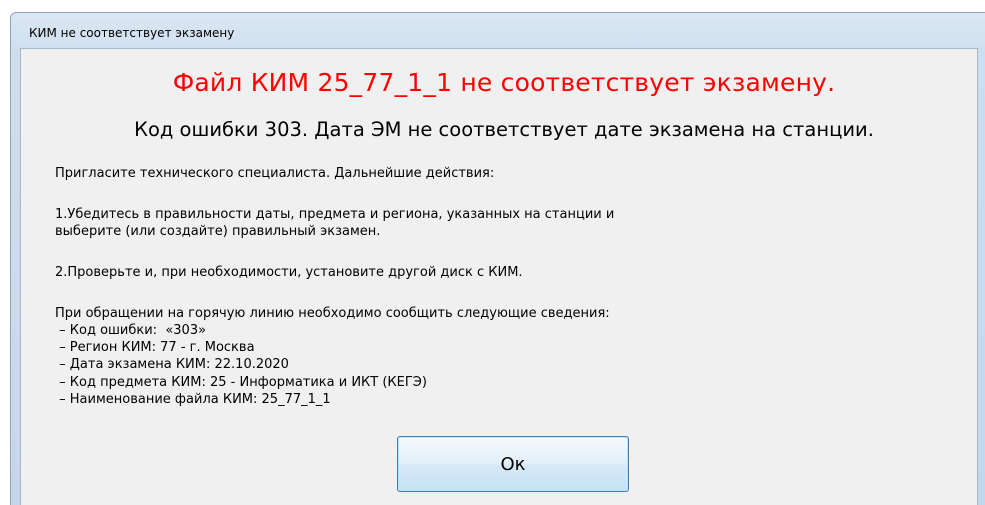 This screenshot has height=505, width=985. I want to click on title-bar: КИМ не соответствует экзамену, so click(498, 29).